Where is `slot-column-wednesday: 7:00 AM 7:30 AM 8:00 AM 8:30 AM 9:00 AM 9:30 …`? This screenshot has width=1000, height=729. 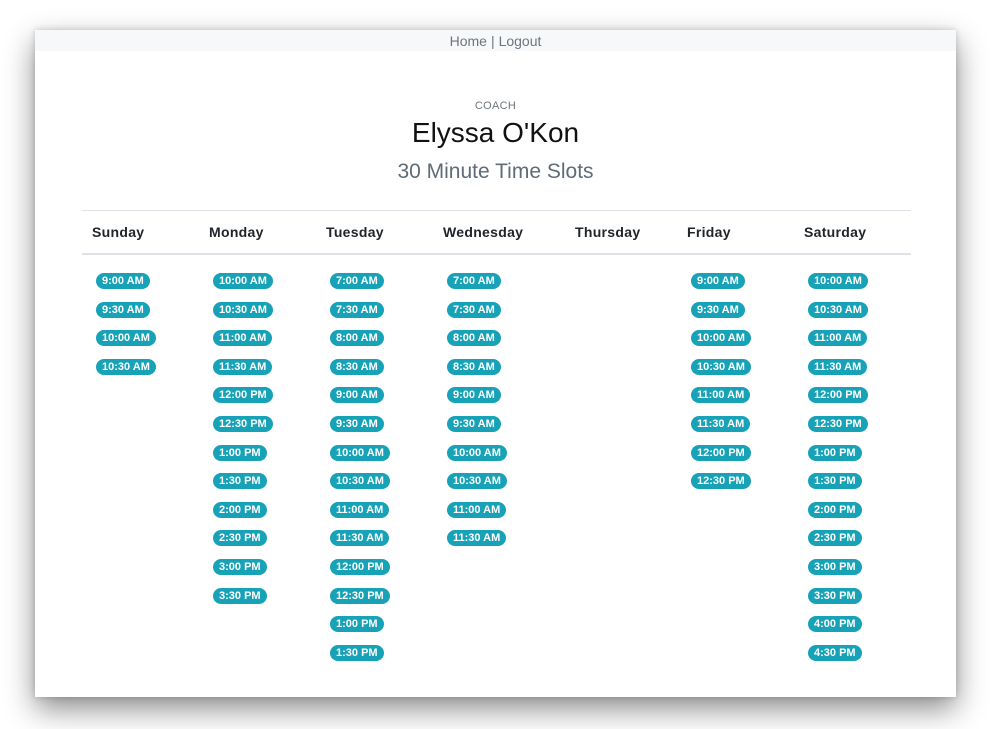 slot-column-wednesday: 7:00 AM 7:30 AM 8:00 AM 8:30 AM 9:00 AM 9:30 … is located at coordinates (499, 473).